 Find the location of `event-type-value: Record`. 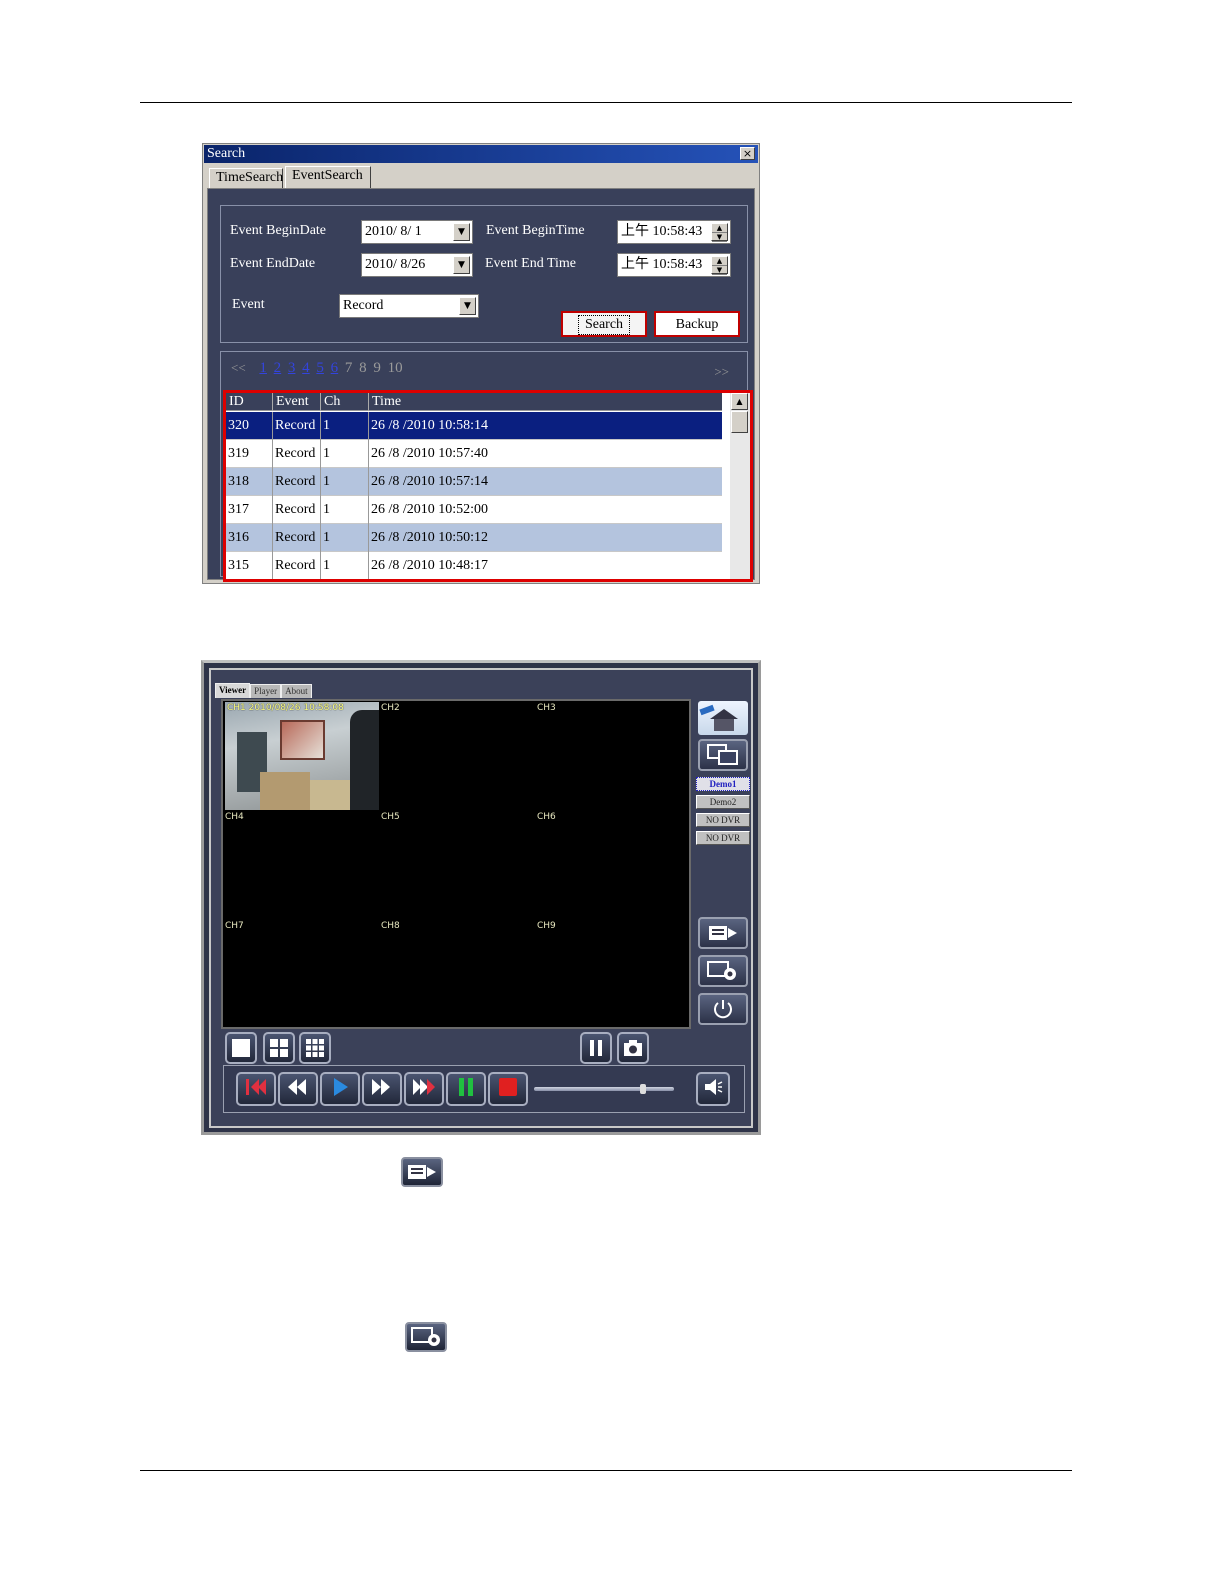

event-type-value: Record is located at coordinates (363, 305).